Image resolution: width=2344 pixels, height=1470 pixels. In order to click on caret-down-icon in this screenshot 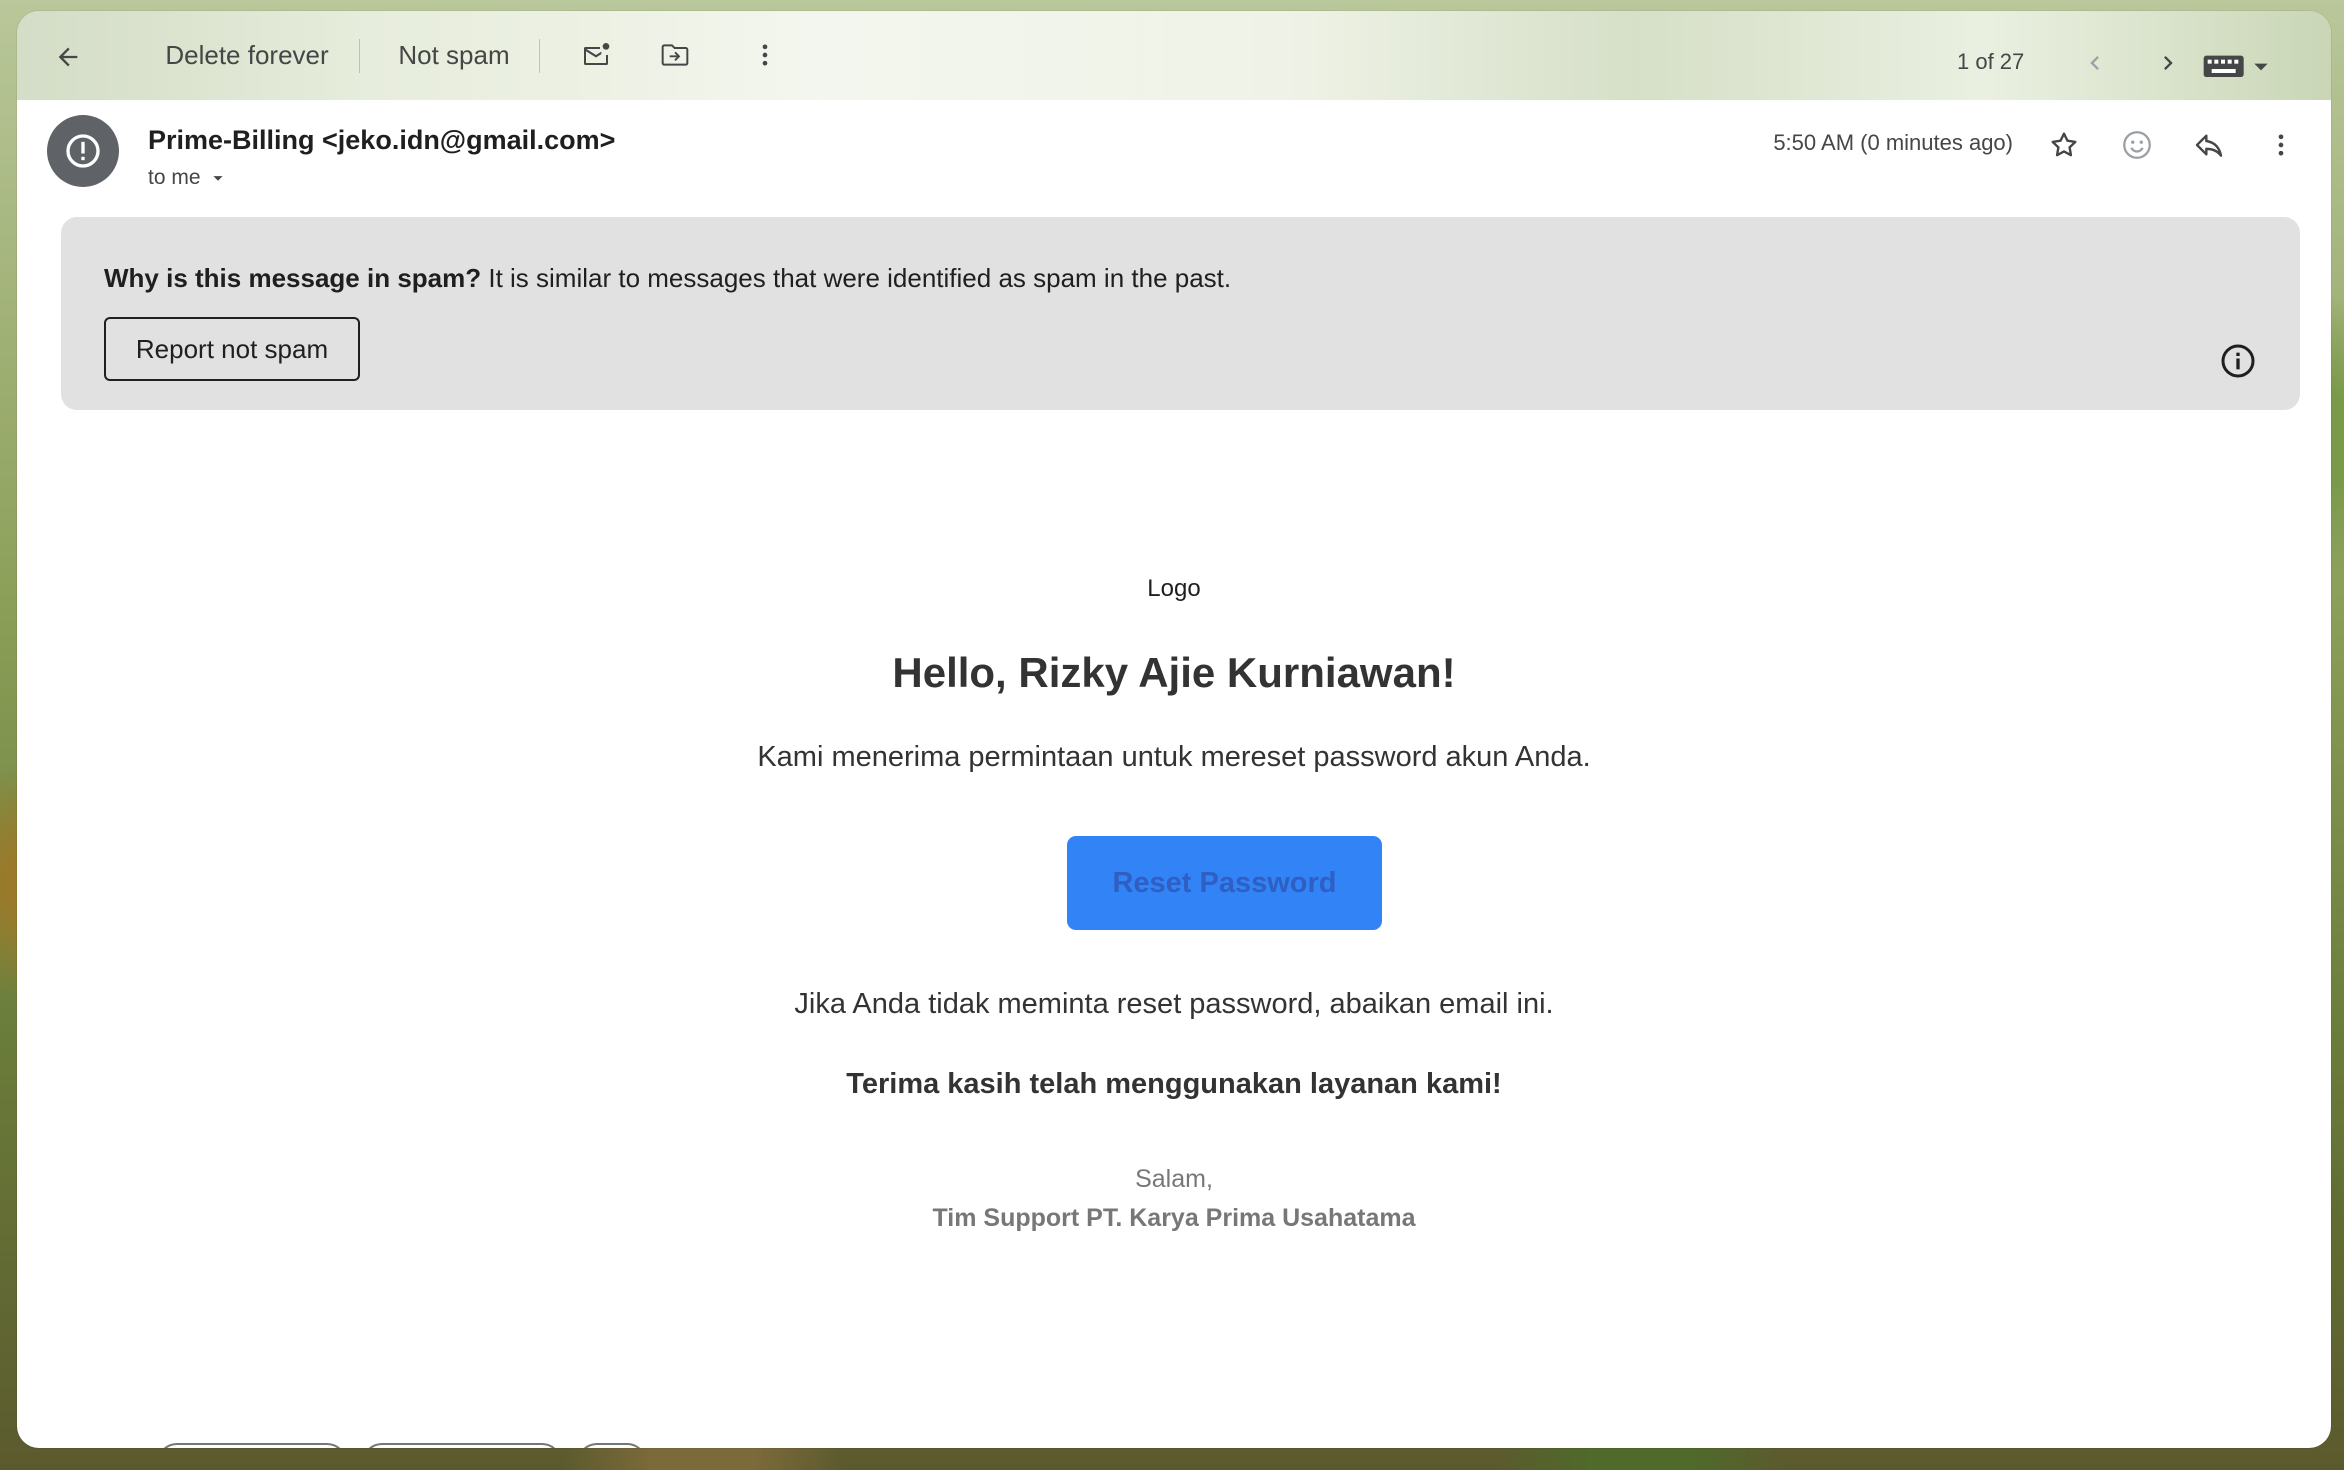, I will do `click(217, 178)`.